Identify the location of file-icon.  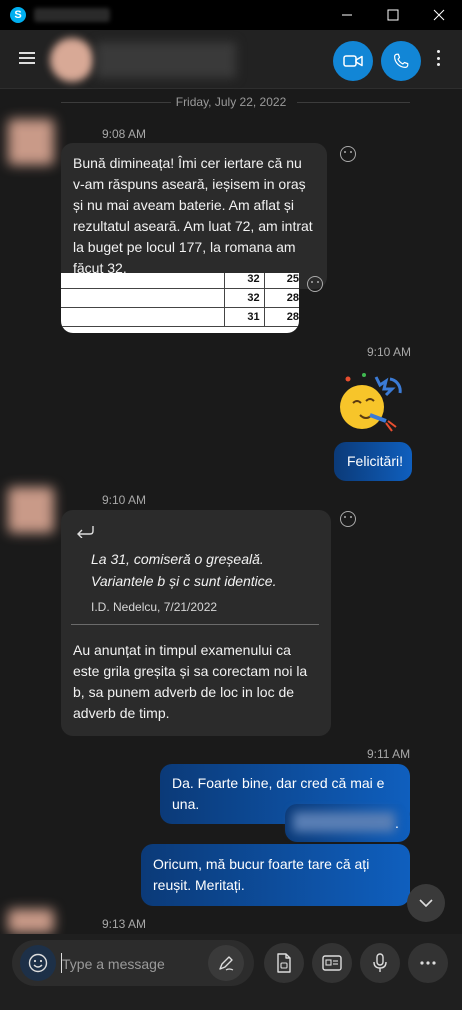
(284, 963).